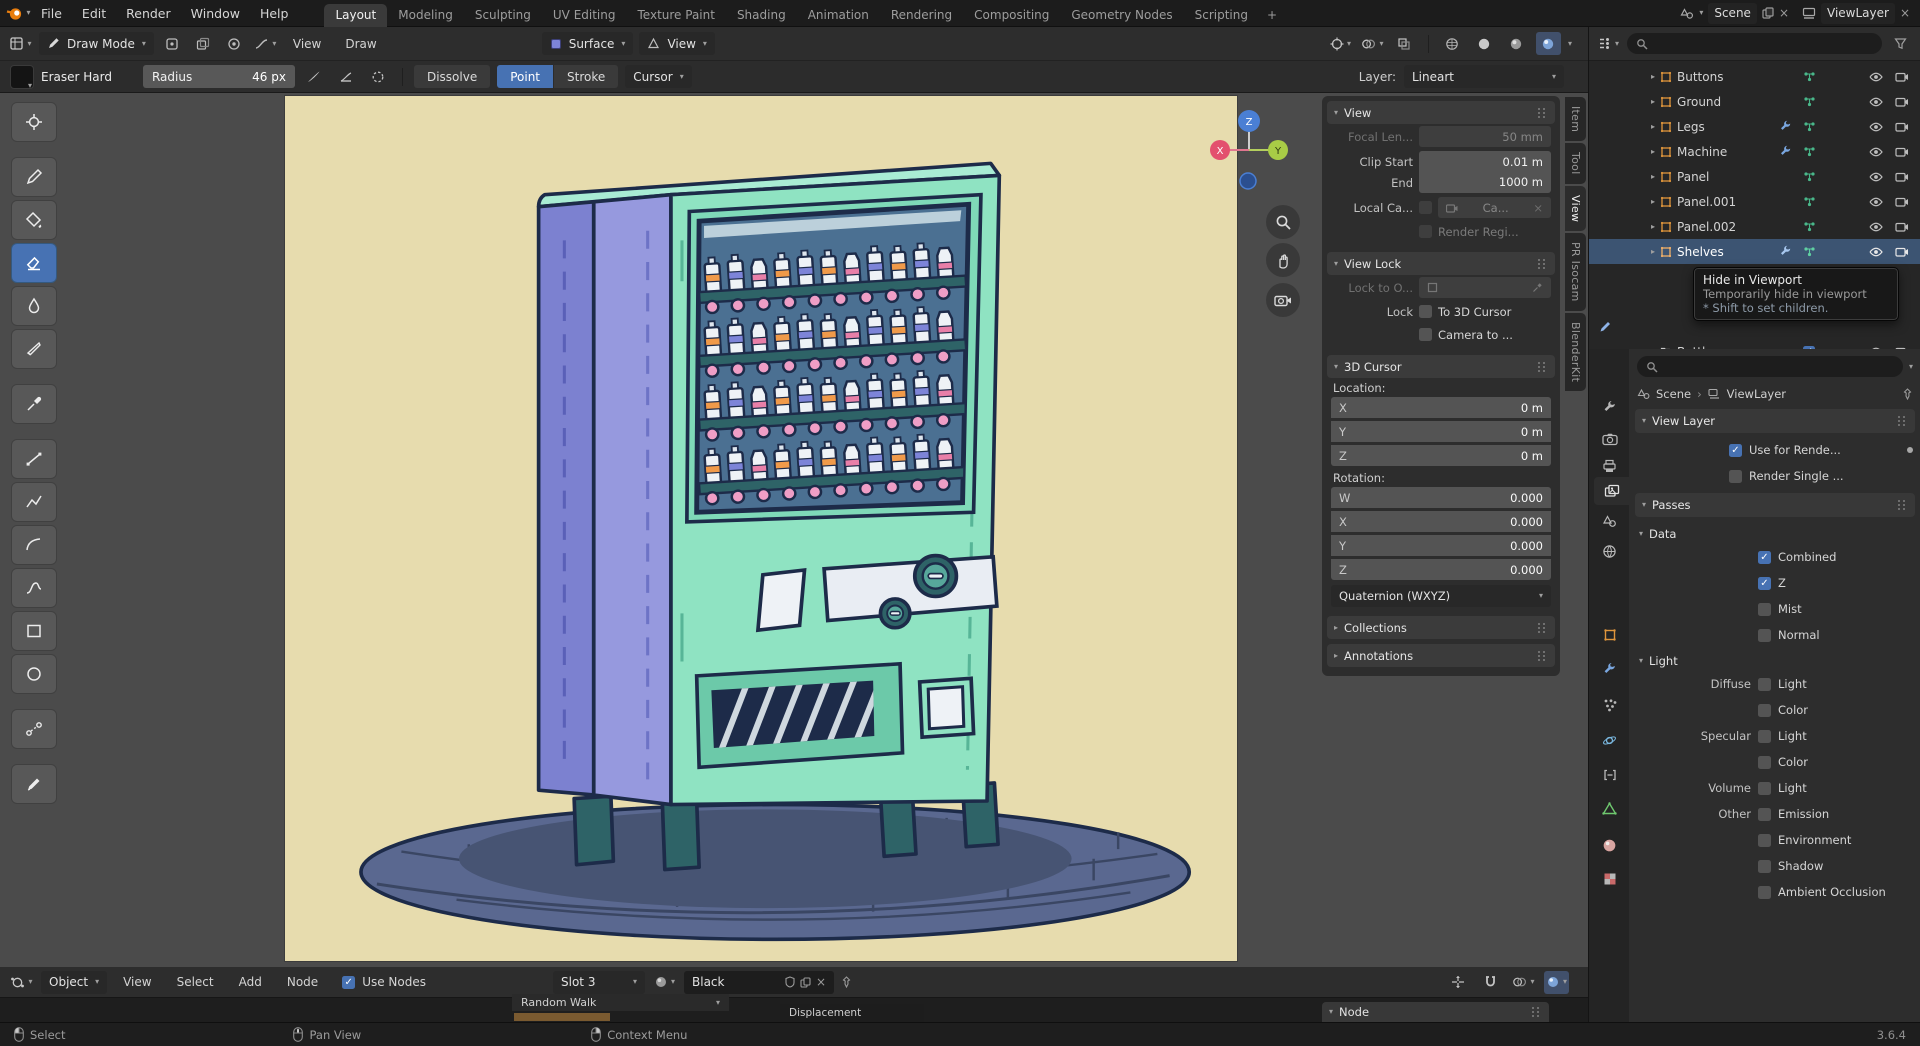  What do you see at coordinates (94, 13) in the screenshot?
I see `menu-edit: Edit` at bounding box center [94, 13].